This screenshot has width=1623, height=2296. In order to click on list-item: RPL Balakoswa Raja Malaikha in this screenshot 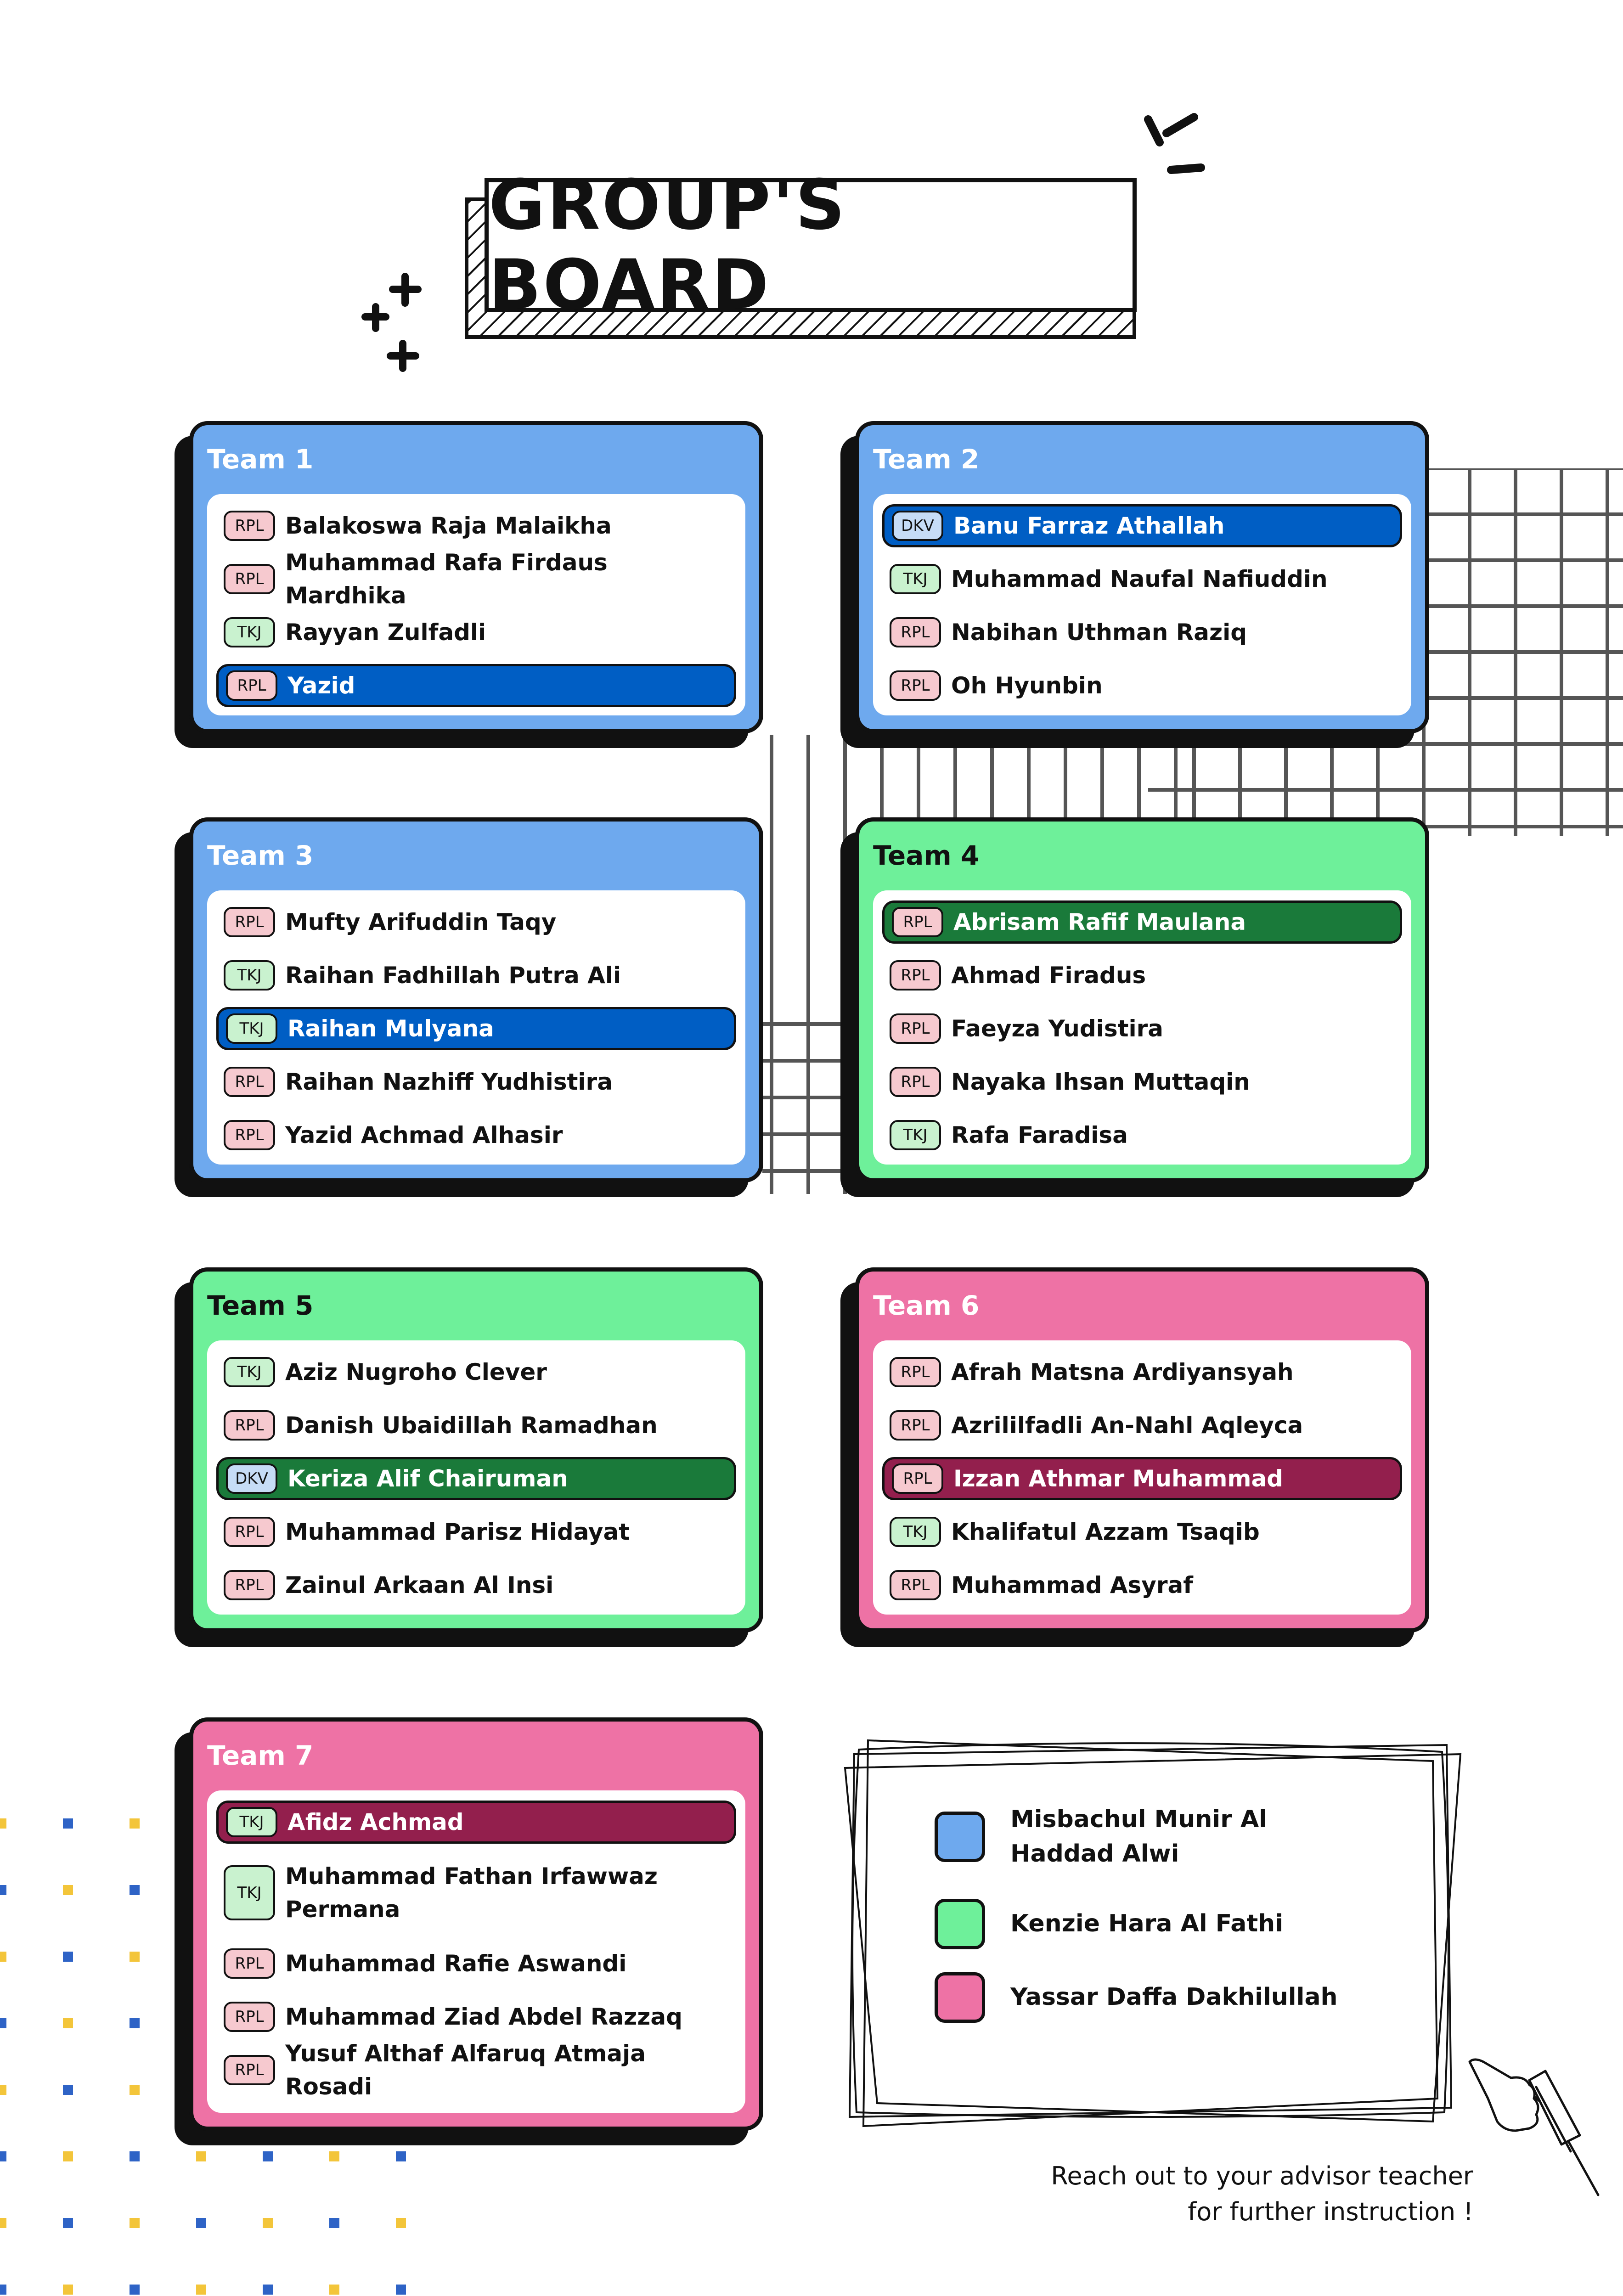, I will do `click(476, 525)`.